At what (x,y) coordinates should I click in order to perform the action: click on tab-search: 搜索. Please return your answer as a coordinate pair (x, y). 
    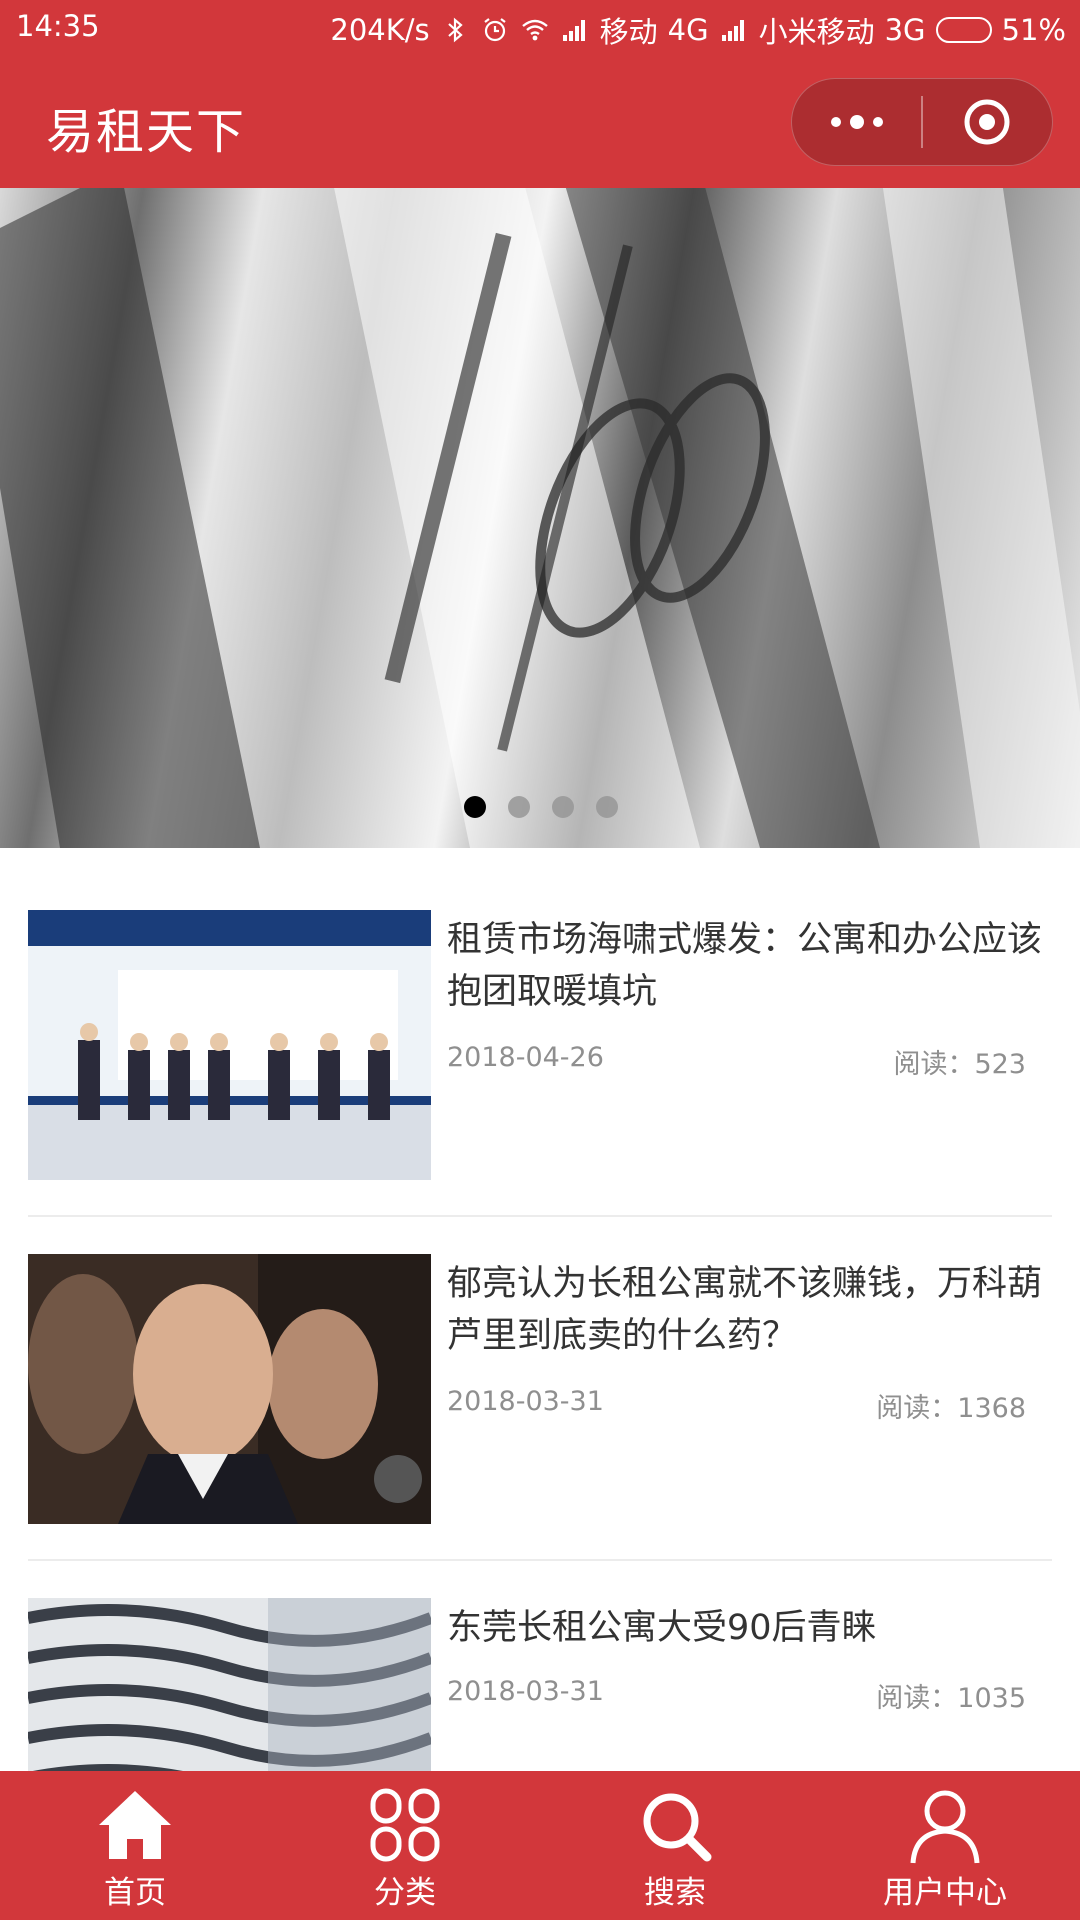
    Looking at the image, I should click on (675, 1845).